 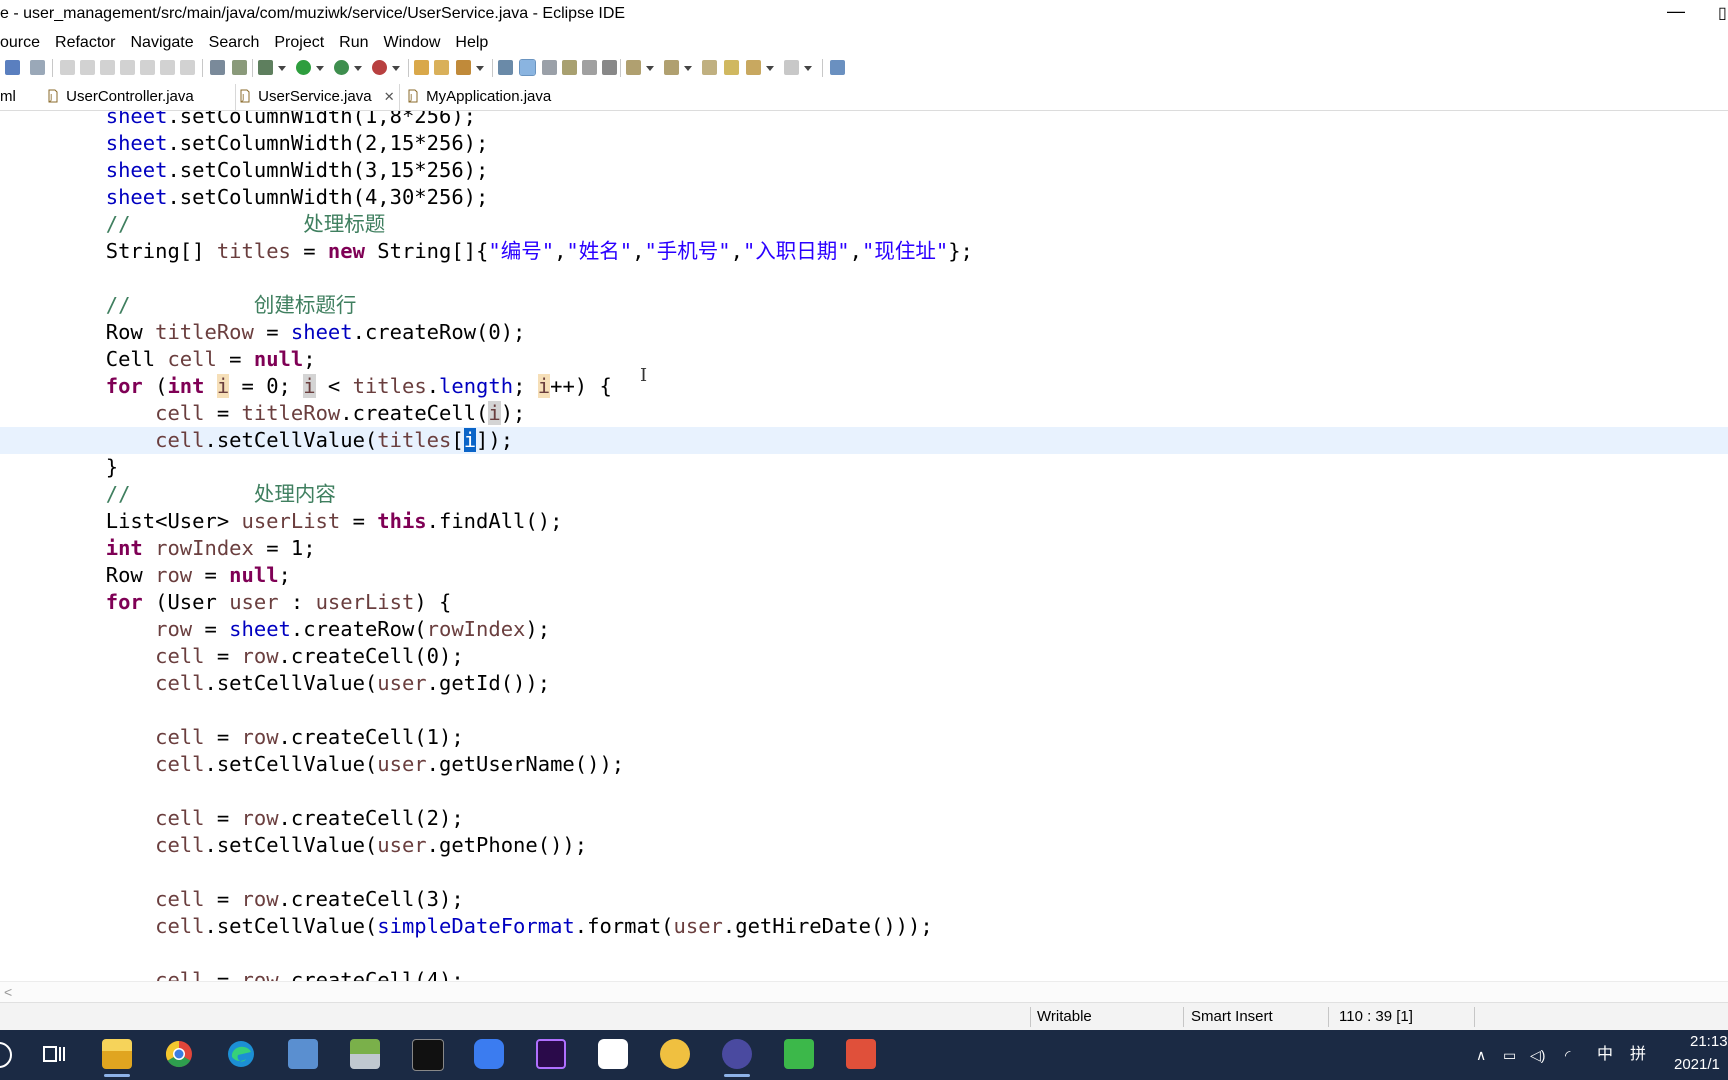 What do you see at coordinates (864, 575) in the screenshot?
I see `code-line: Row row = null;` at bounding box center [864, 575].